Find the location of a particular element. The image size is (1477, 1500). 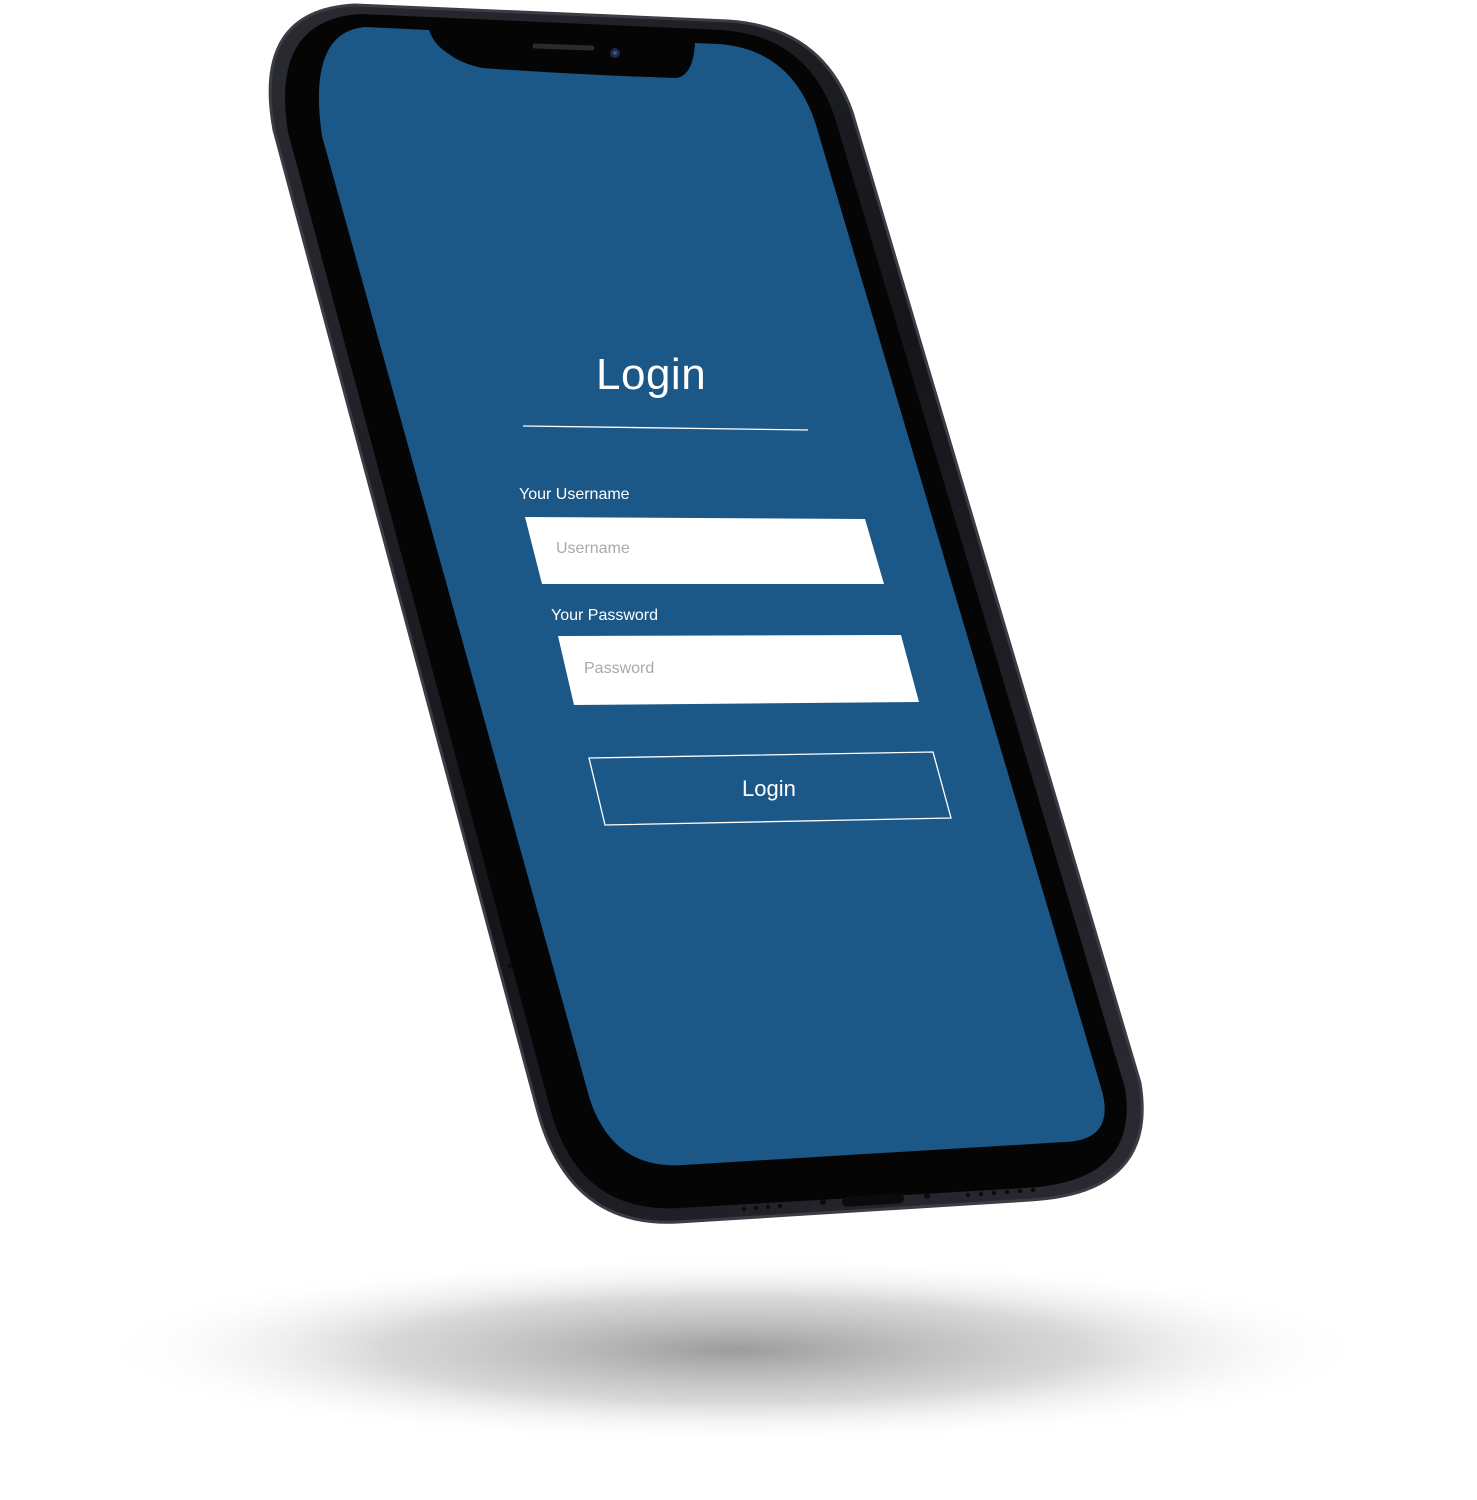

title-divider-layer is located at coordinates (737, 625).